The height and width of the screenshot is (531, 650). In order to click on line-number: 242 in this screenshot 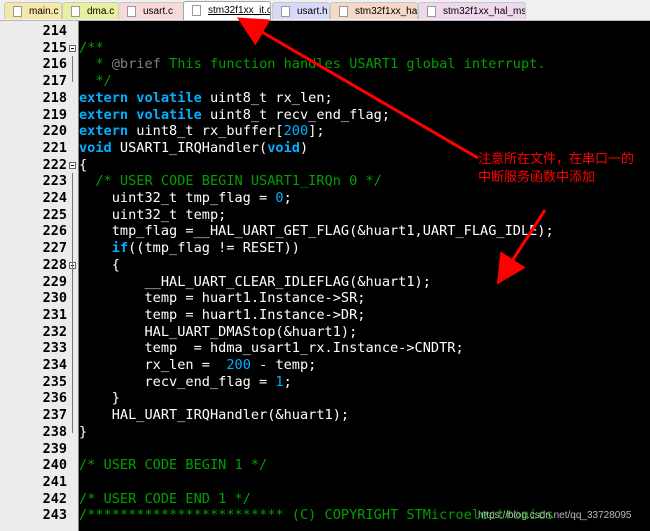, I will do `click(54, 498)`.